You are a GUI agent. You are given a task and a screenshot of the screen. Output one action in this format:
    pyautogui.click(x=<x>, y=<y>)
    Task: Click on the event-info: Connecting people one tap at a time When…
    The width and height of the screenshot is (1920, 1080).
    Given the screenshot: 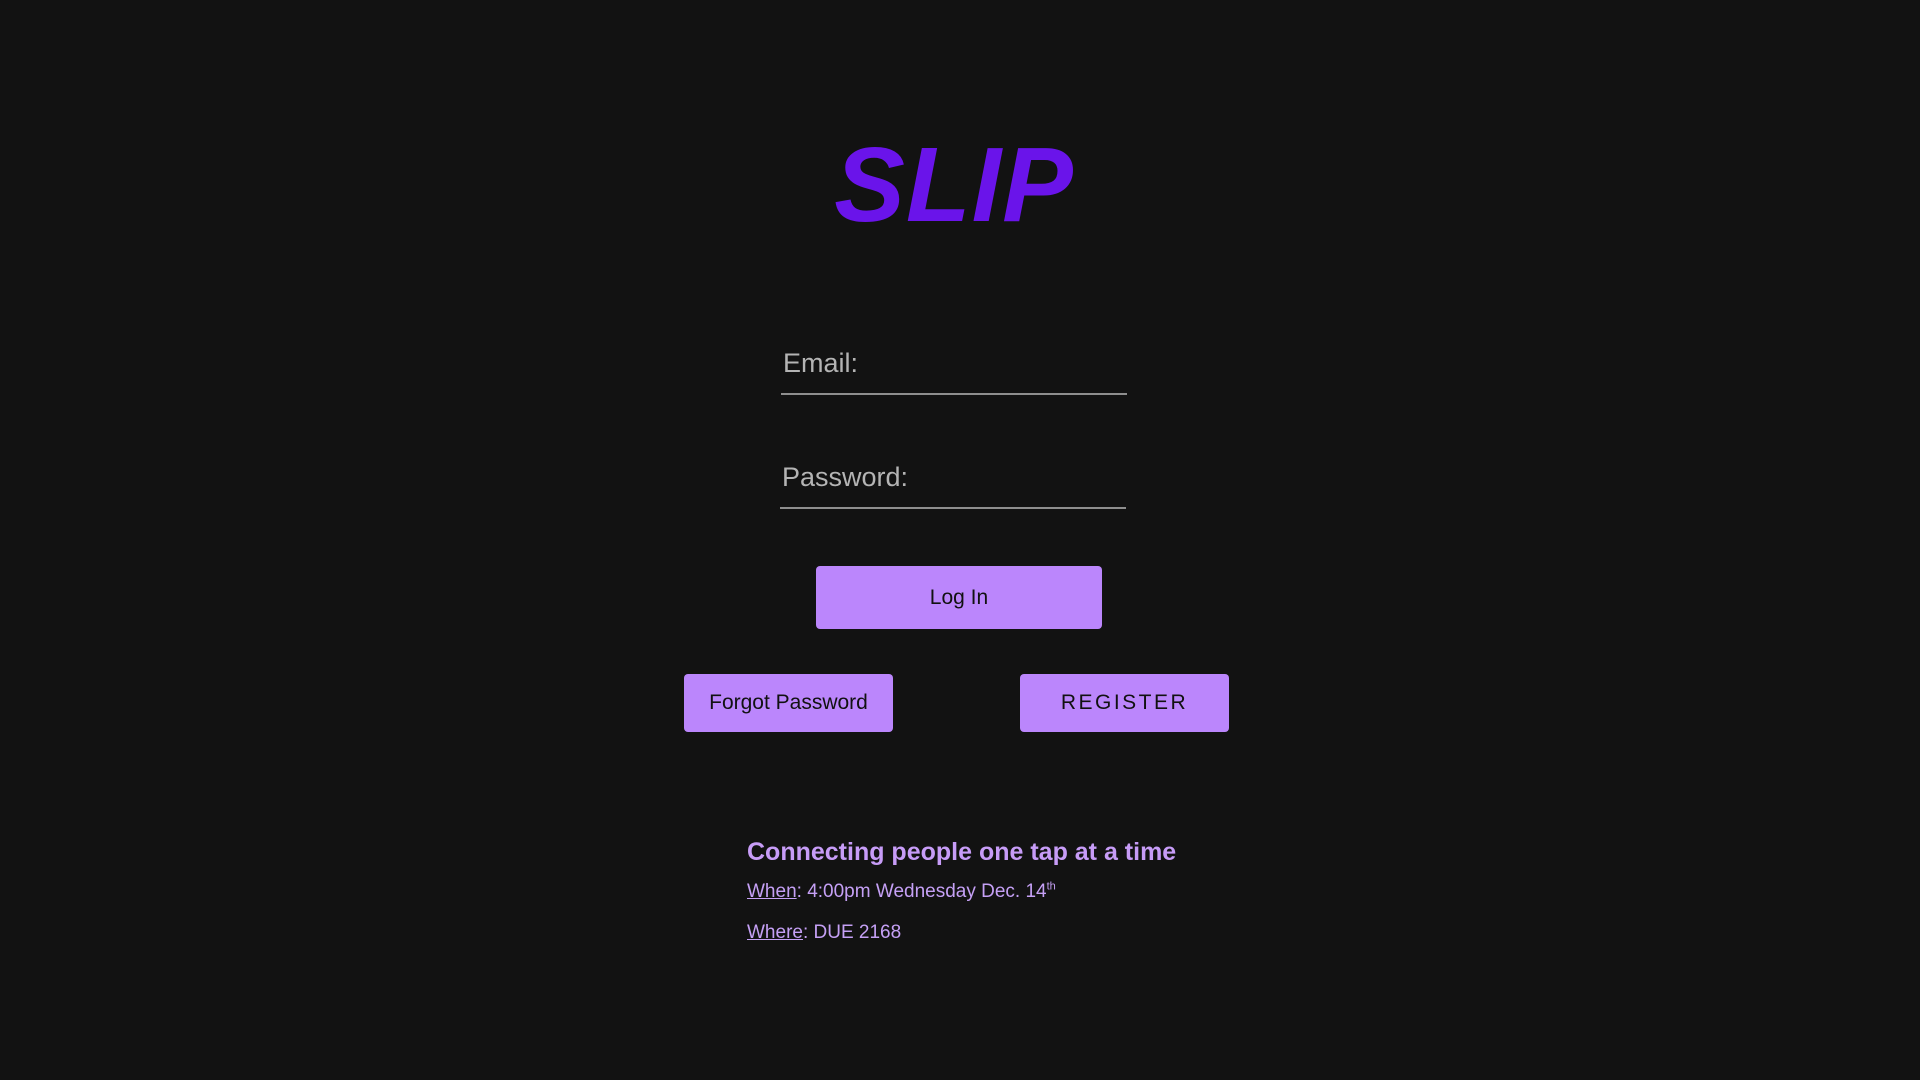 What is the action you would take?
    pyautogui.click(x=961, y=889)
    